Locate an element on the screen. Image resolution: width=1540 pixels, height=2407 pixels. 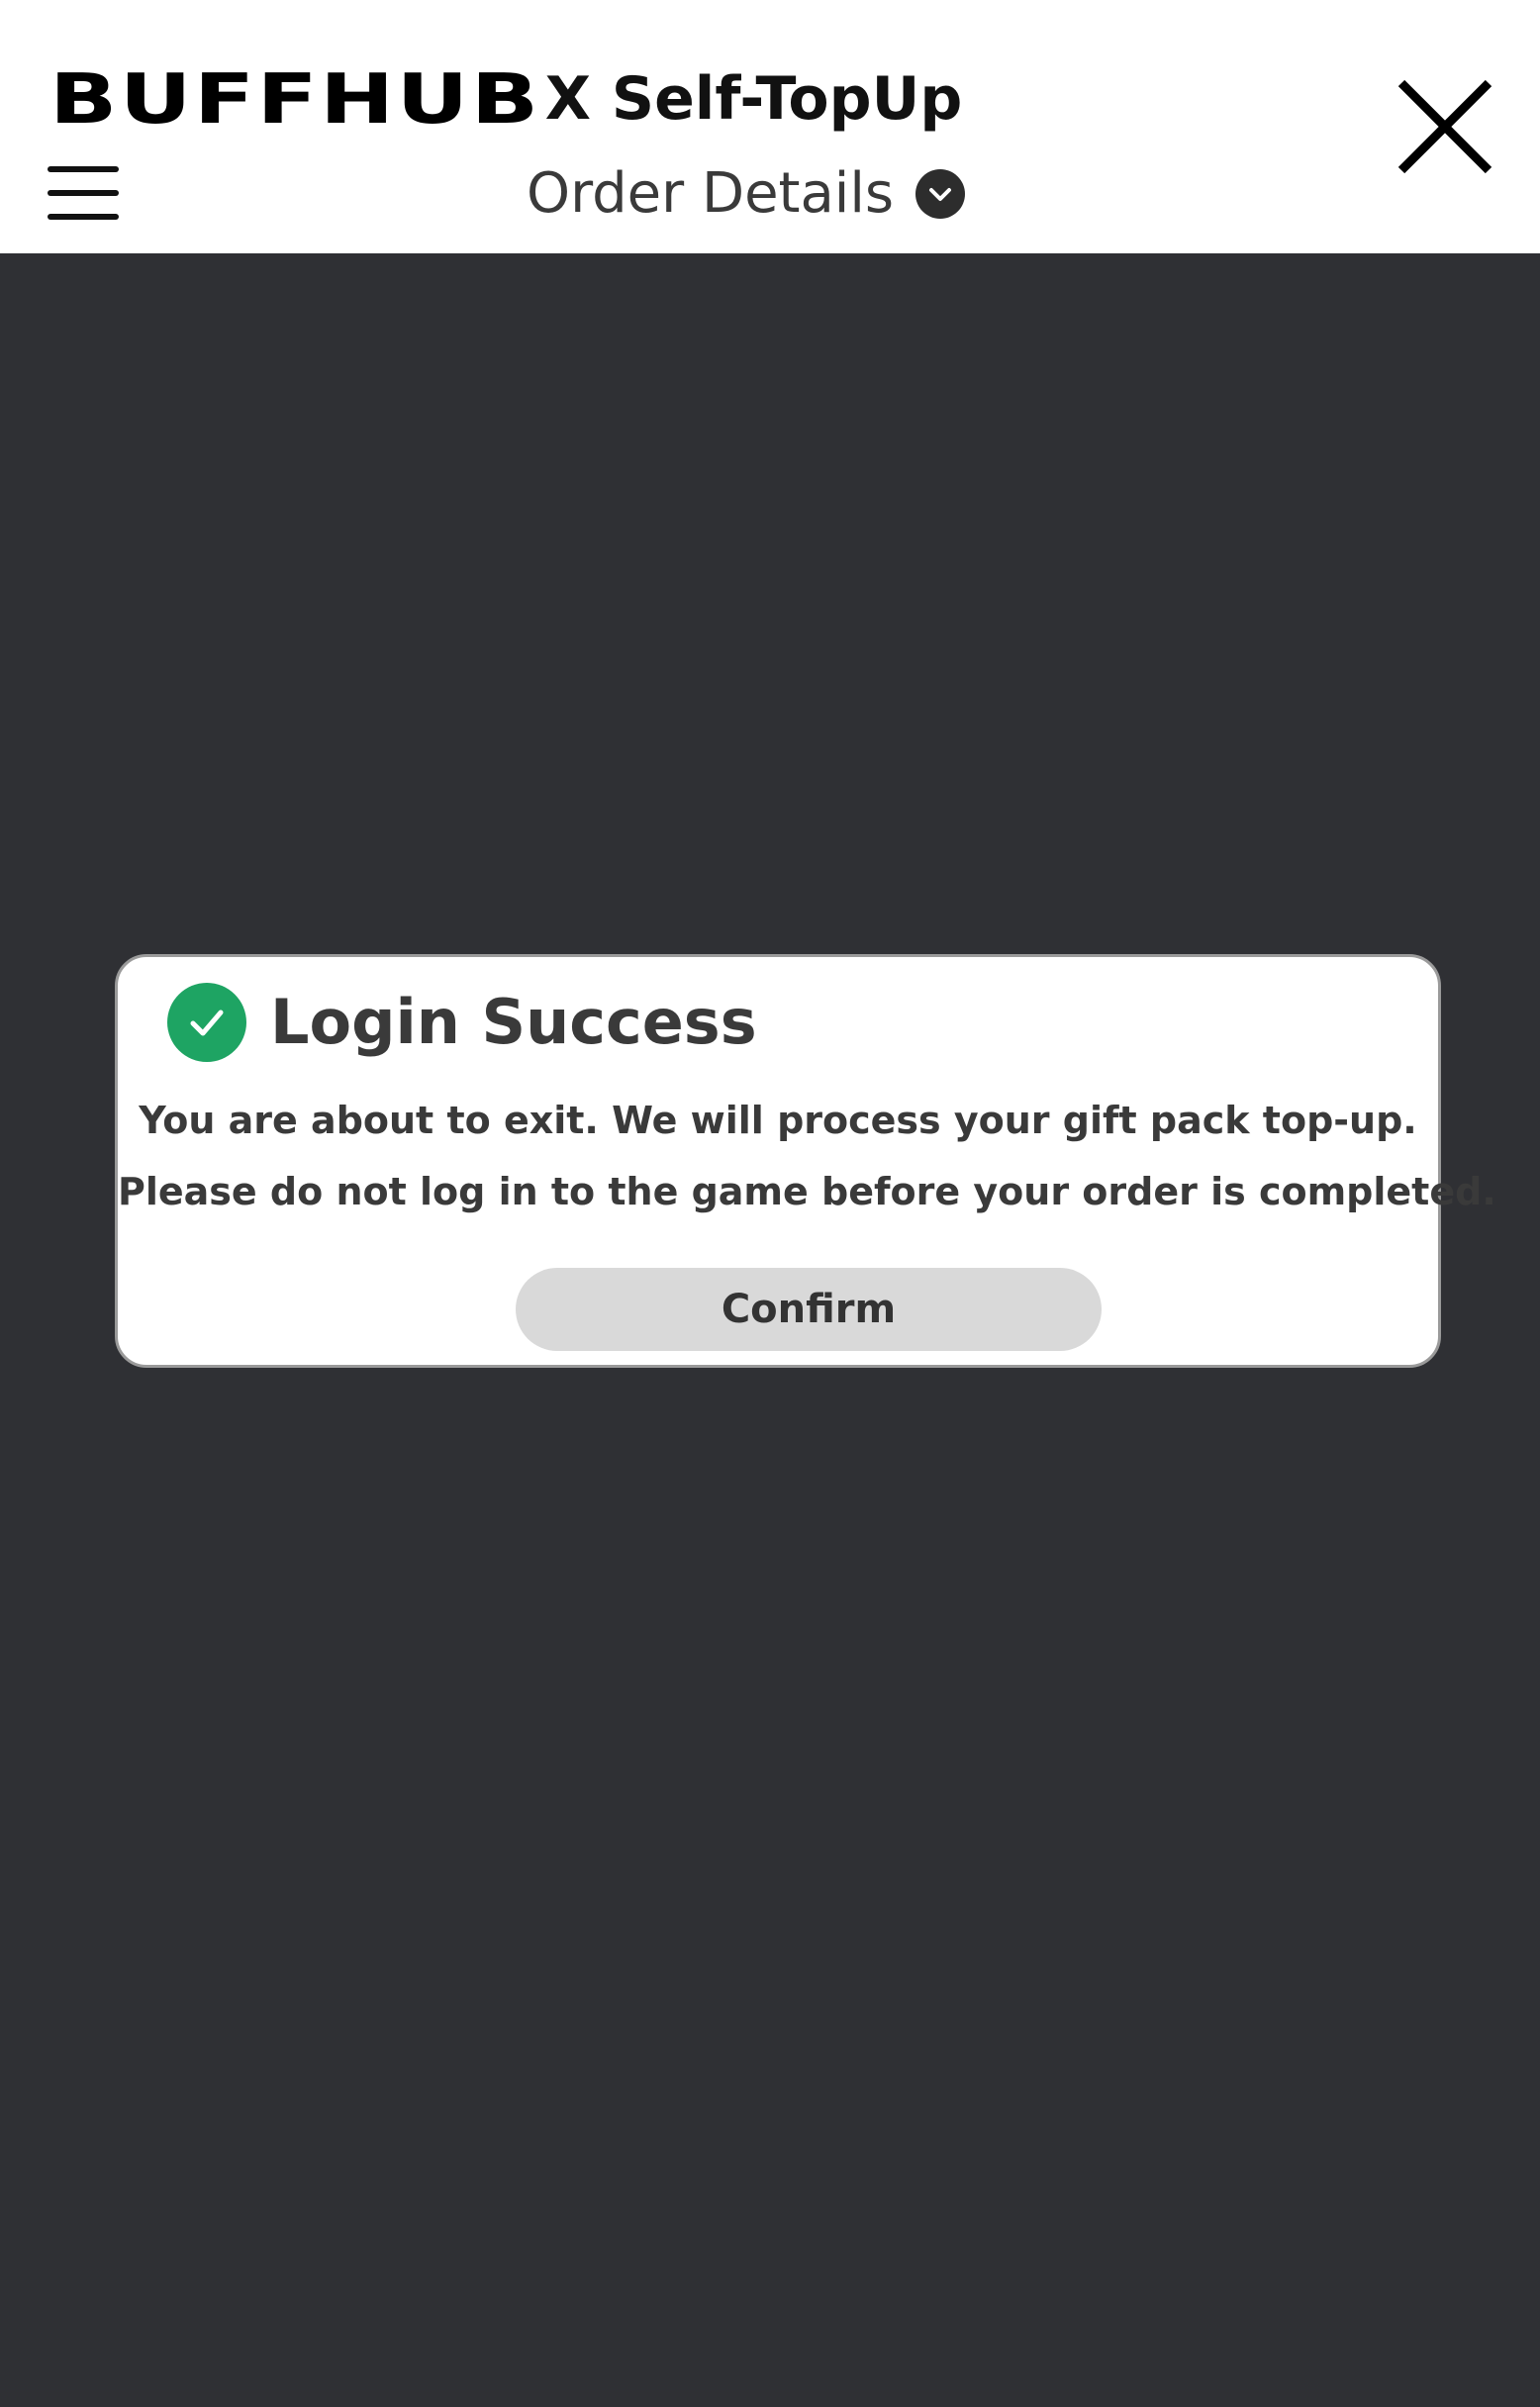
page-title: Order Details is located at coordinates (711, 193).